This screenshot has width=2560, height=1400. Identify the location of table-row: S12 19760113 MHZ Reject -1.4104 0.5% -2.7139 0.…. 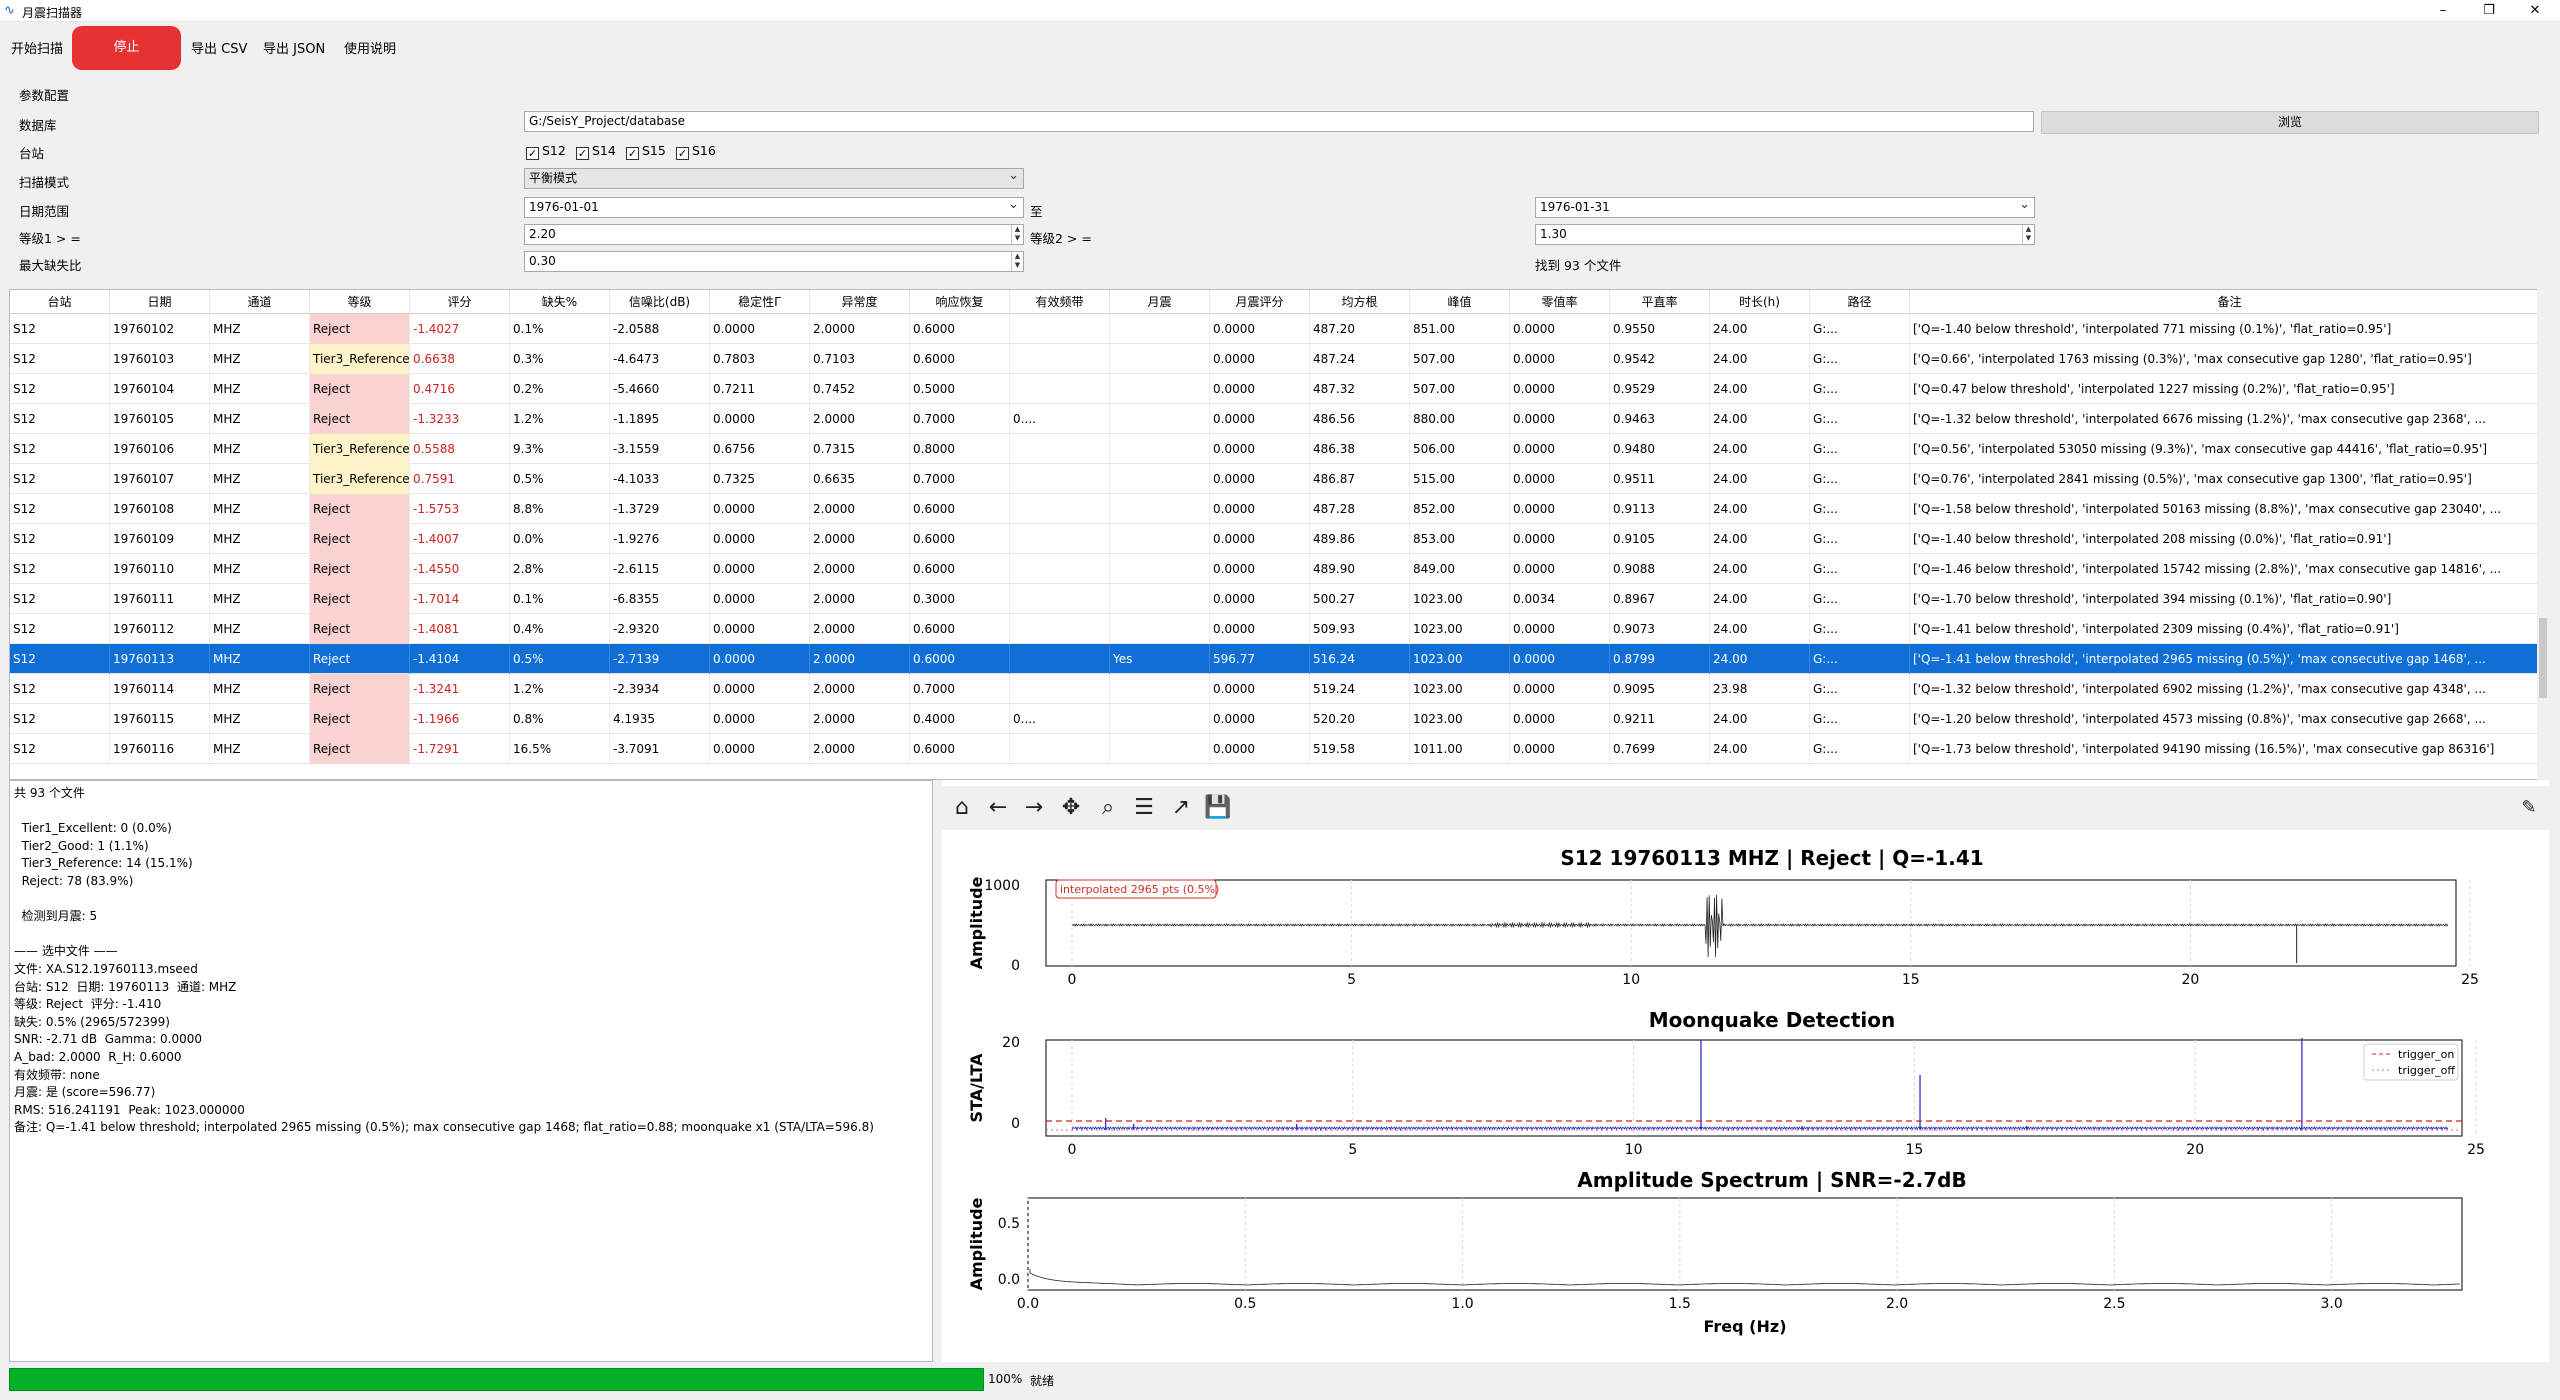
(1279, 659).